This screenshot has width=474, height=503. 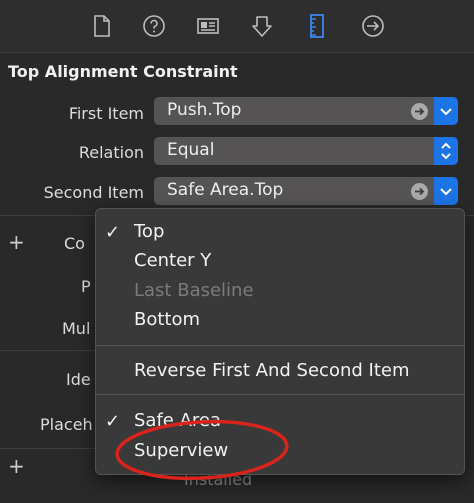 What do you see at coordinates (373, 26) in the screenshot?
I see `connections-icon` at bounding box center [373, 26].